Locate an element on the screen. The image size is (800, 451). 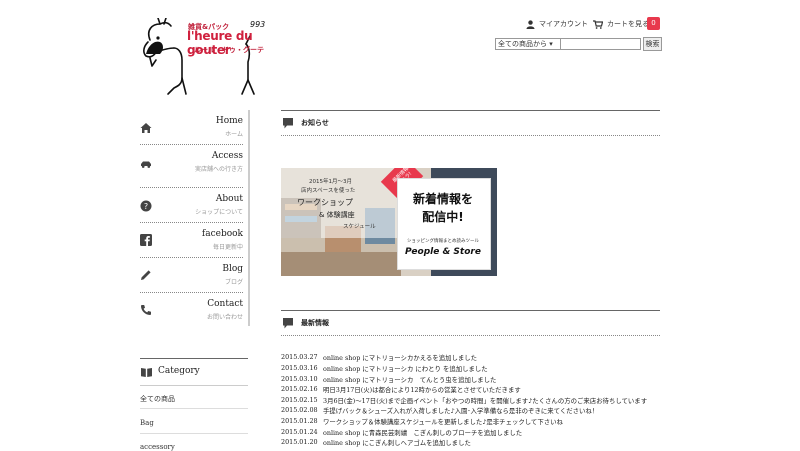
my-account-link: マイアカウント is located at coordinates (557, 24).